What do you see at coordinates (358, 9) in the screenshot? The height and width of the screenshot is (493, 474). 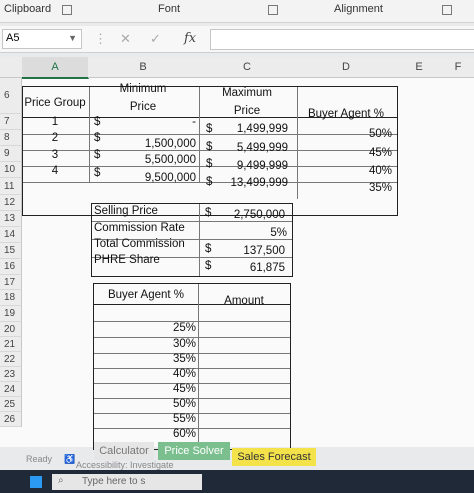 I see `ribbon-group-alignment: Alignment` at bounding box center [358, 9].